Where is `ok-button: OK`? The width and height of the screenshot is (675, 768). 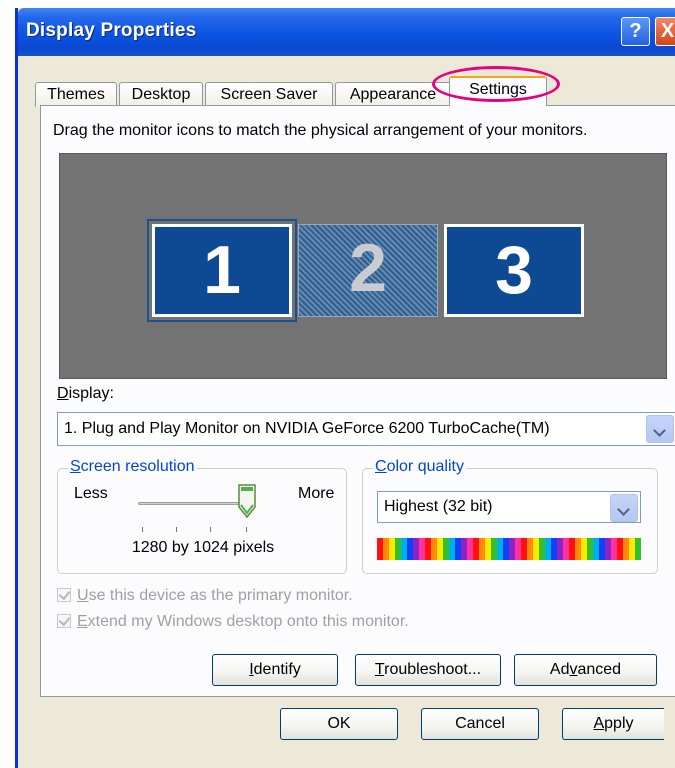
ok-button: OK is located at coordinates (339, 724).